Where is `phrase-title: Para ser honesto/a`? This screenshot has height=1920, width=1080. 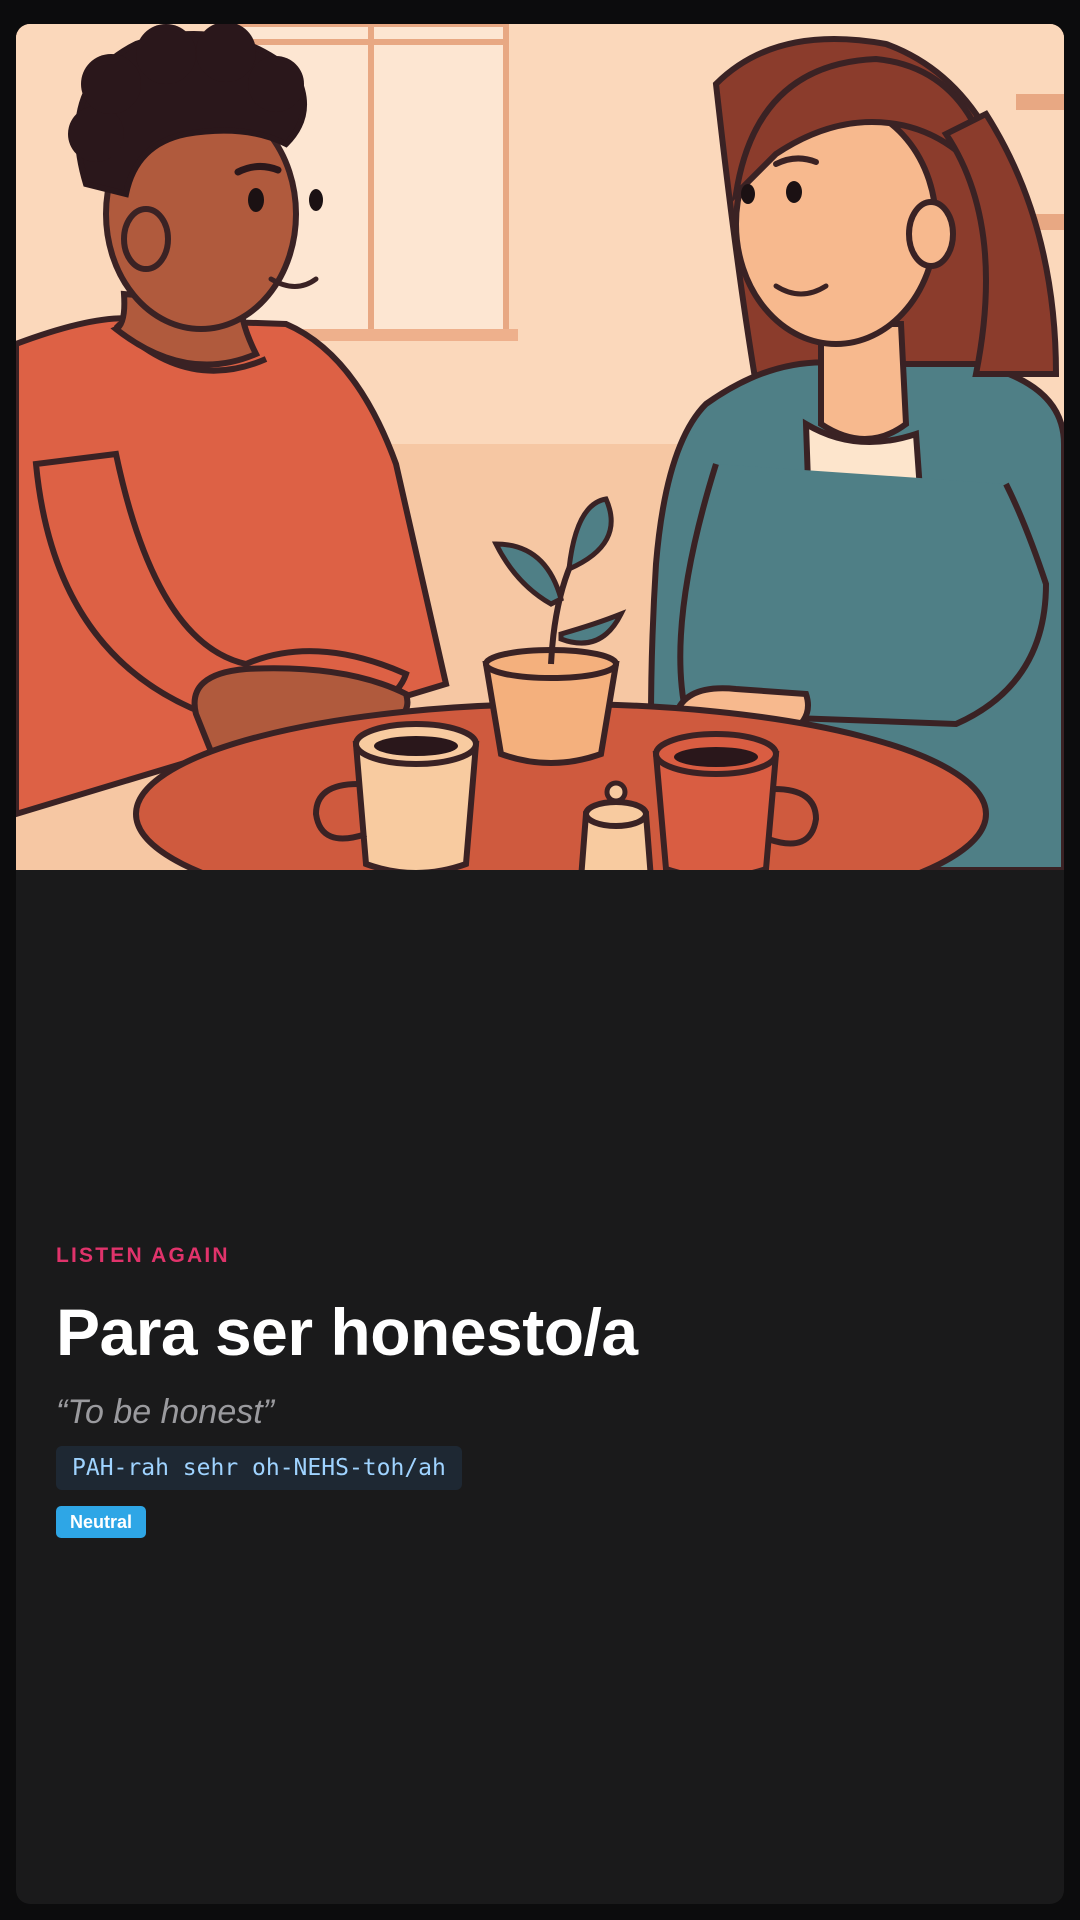 phrase-title: Para ser honesto/a is located at coordinates (347, 1332).